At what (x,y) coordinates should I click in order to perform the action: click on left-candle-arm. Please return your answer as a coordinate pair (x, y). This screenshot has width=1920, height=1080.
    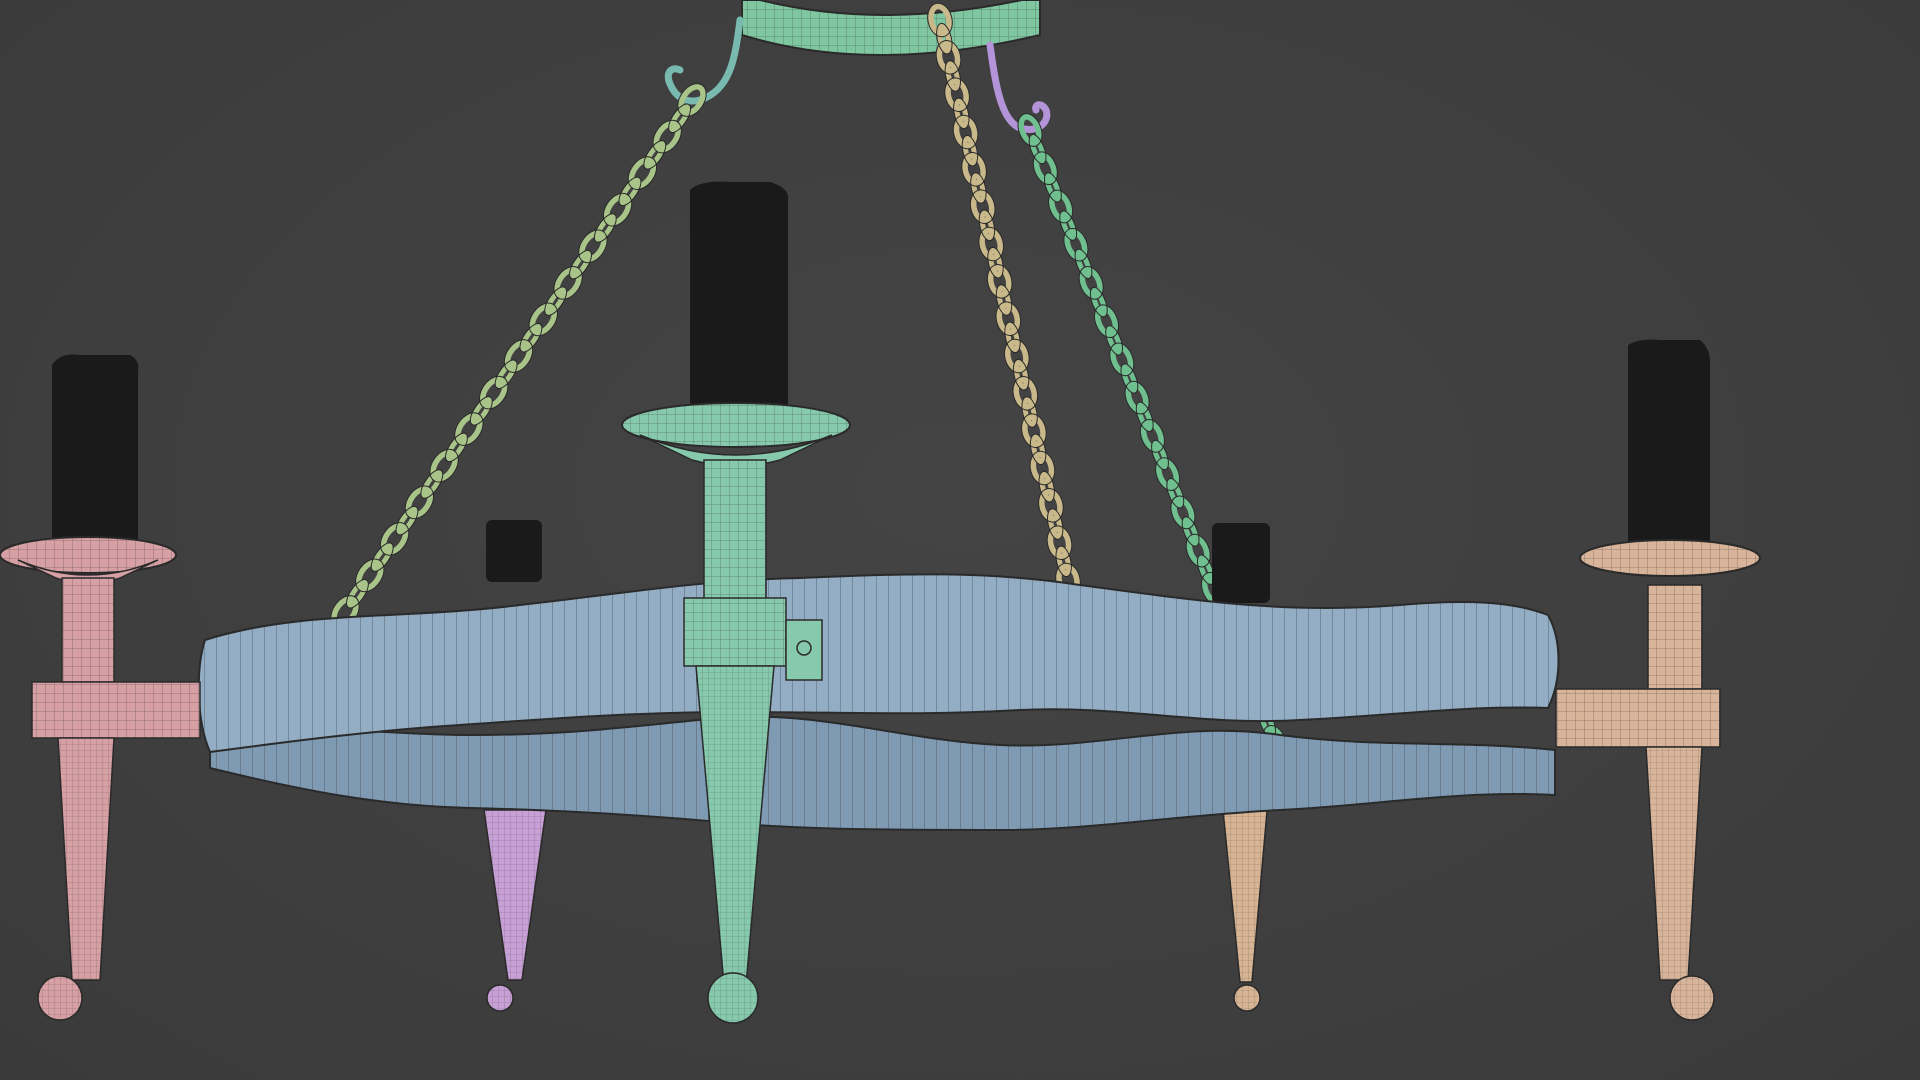
    Looking at the image, I should click on (100, 687).